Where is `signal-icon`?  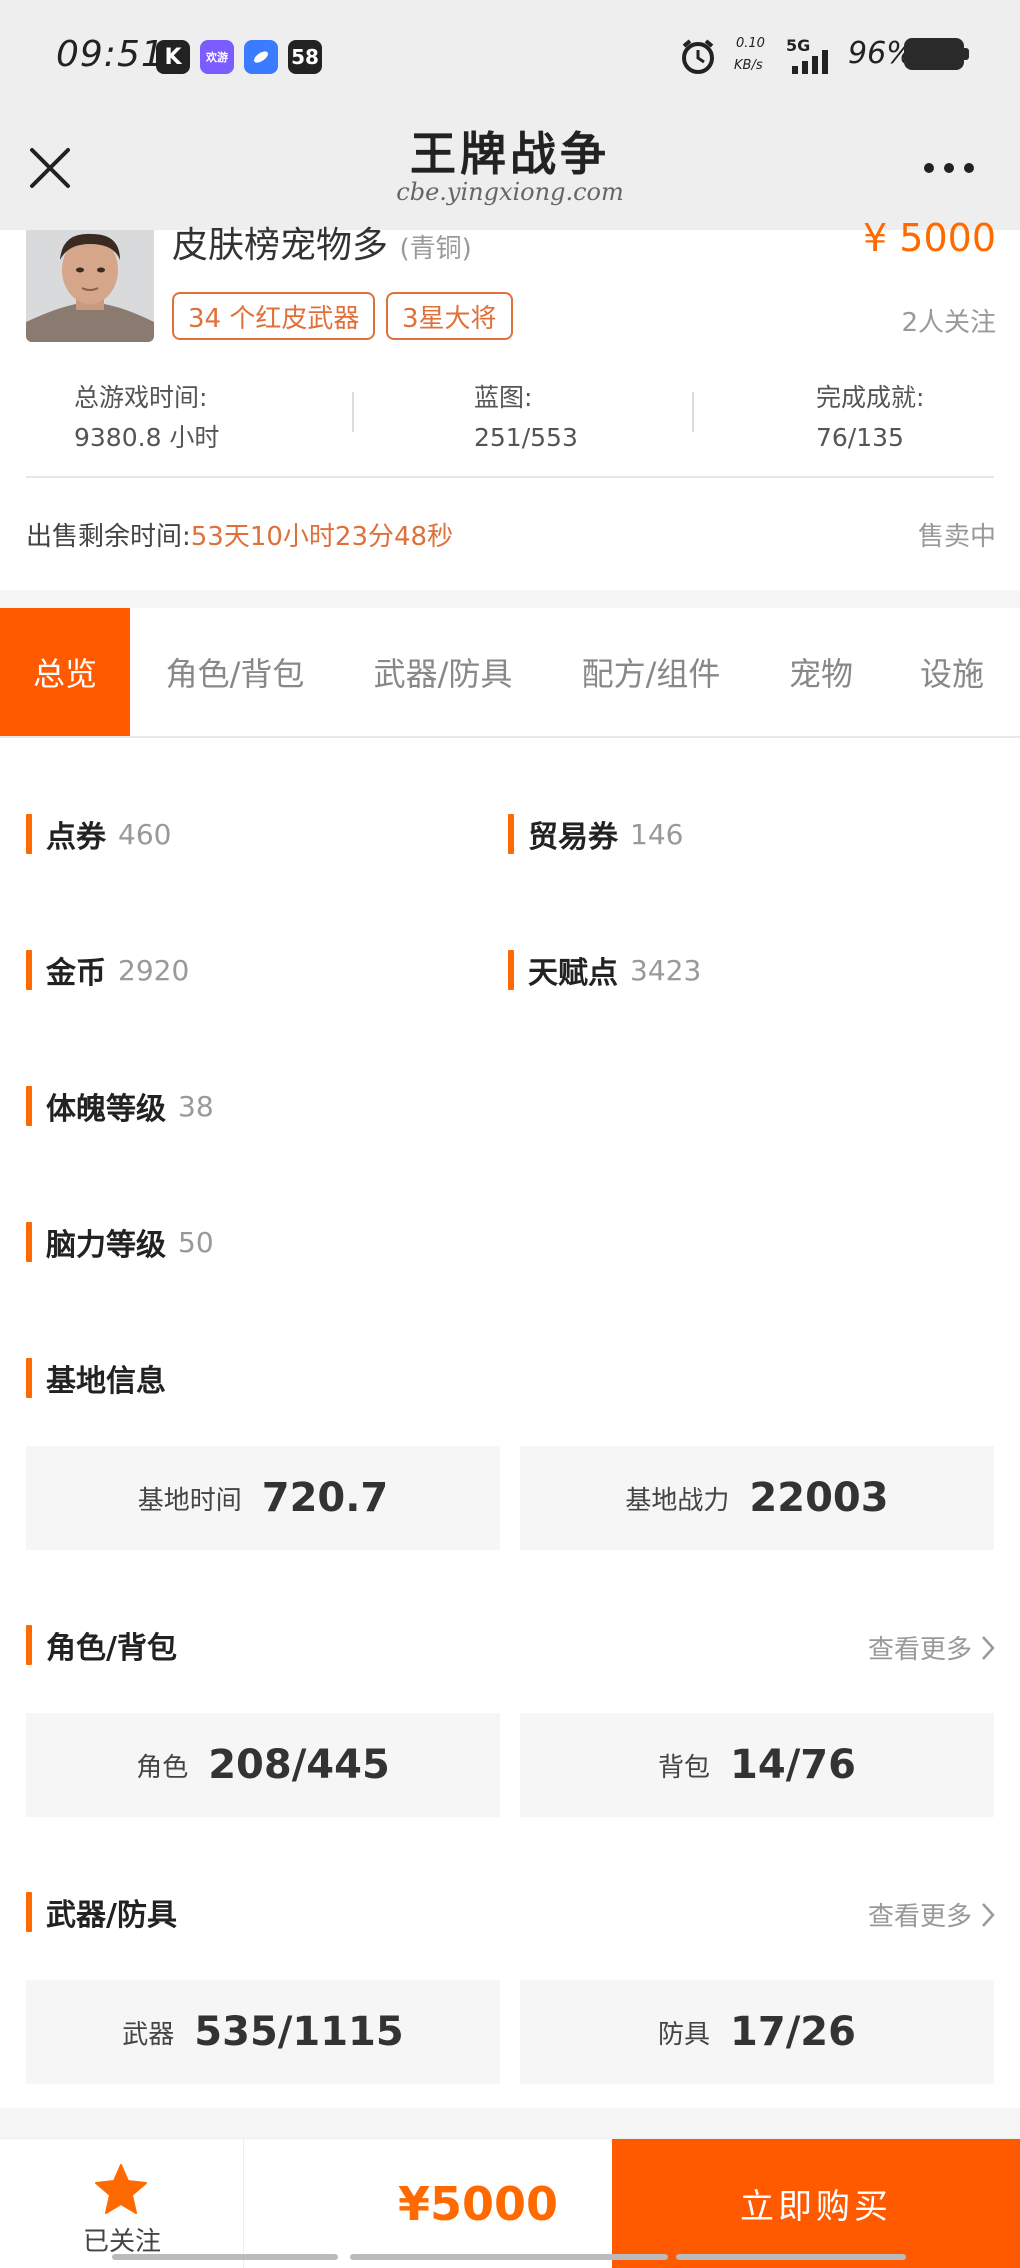 signal-icon is located at coordinates (815, 63).